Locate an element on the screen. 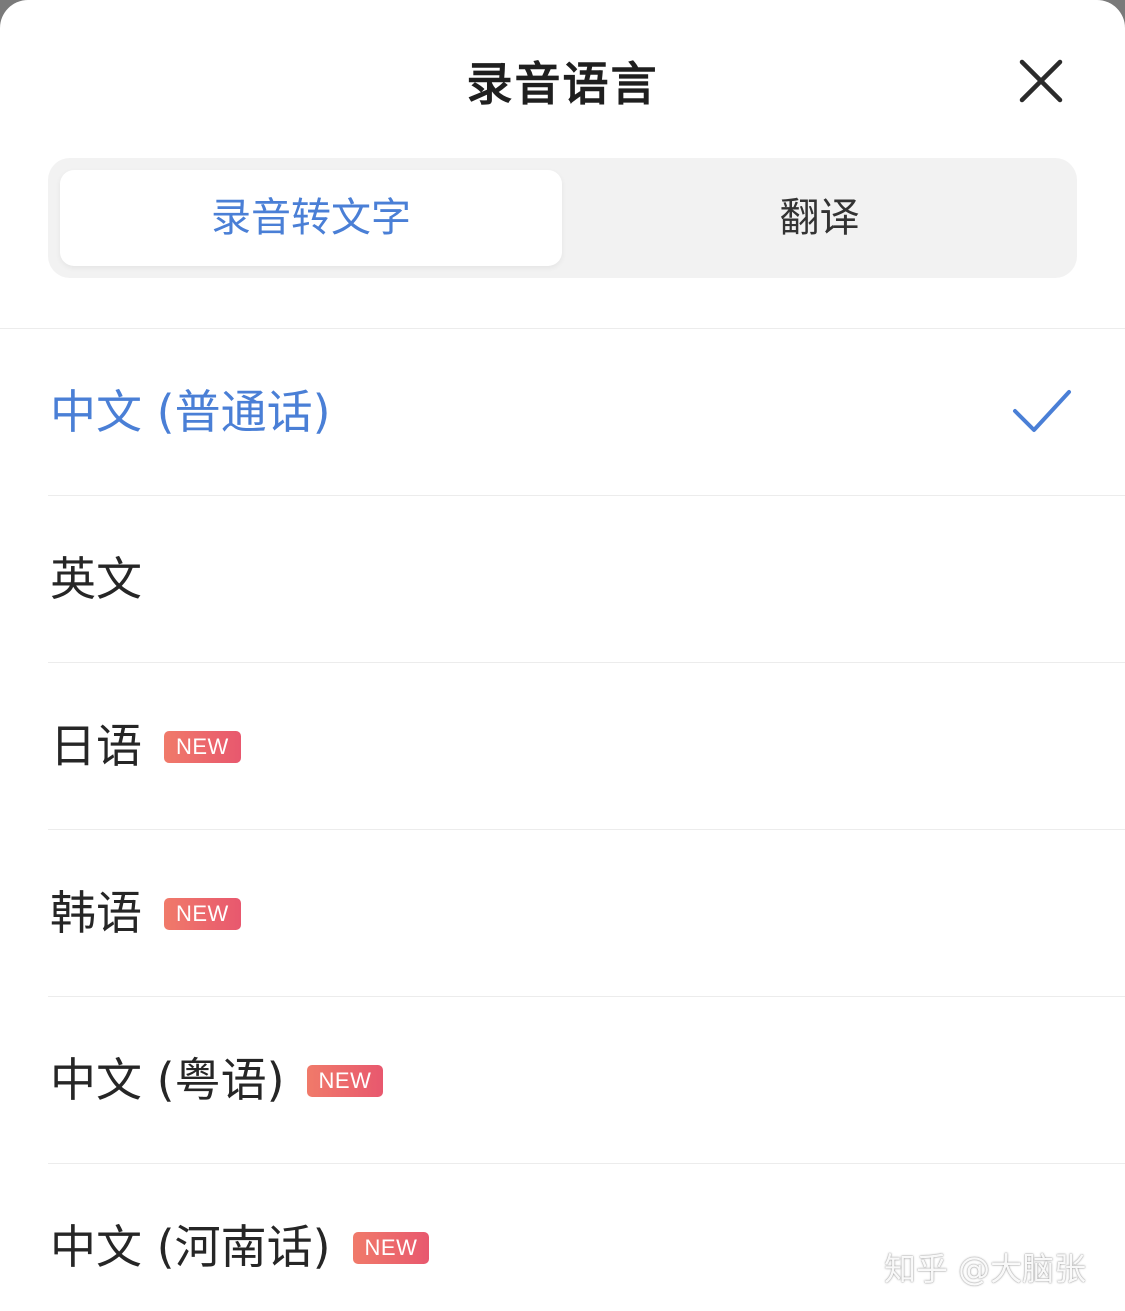  sheet-header: 录音语言 is located at coordinates (562, 80).